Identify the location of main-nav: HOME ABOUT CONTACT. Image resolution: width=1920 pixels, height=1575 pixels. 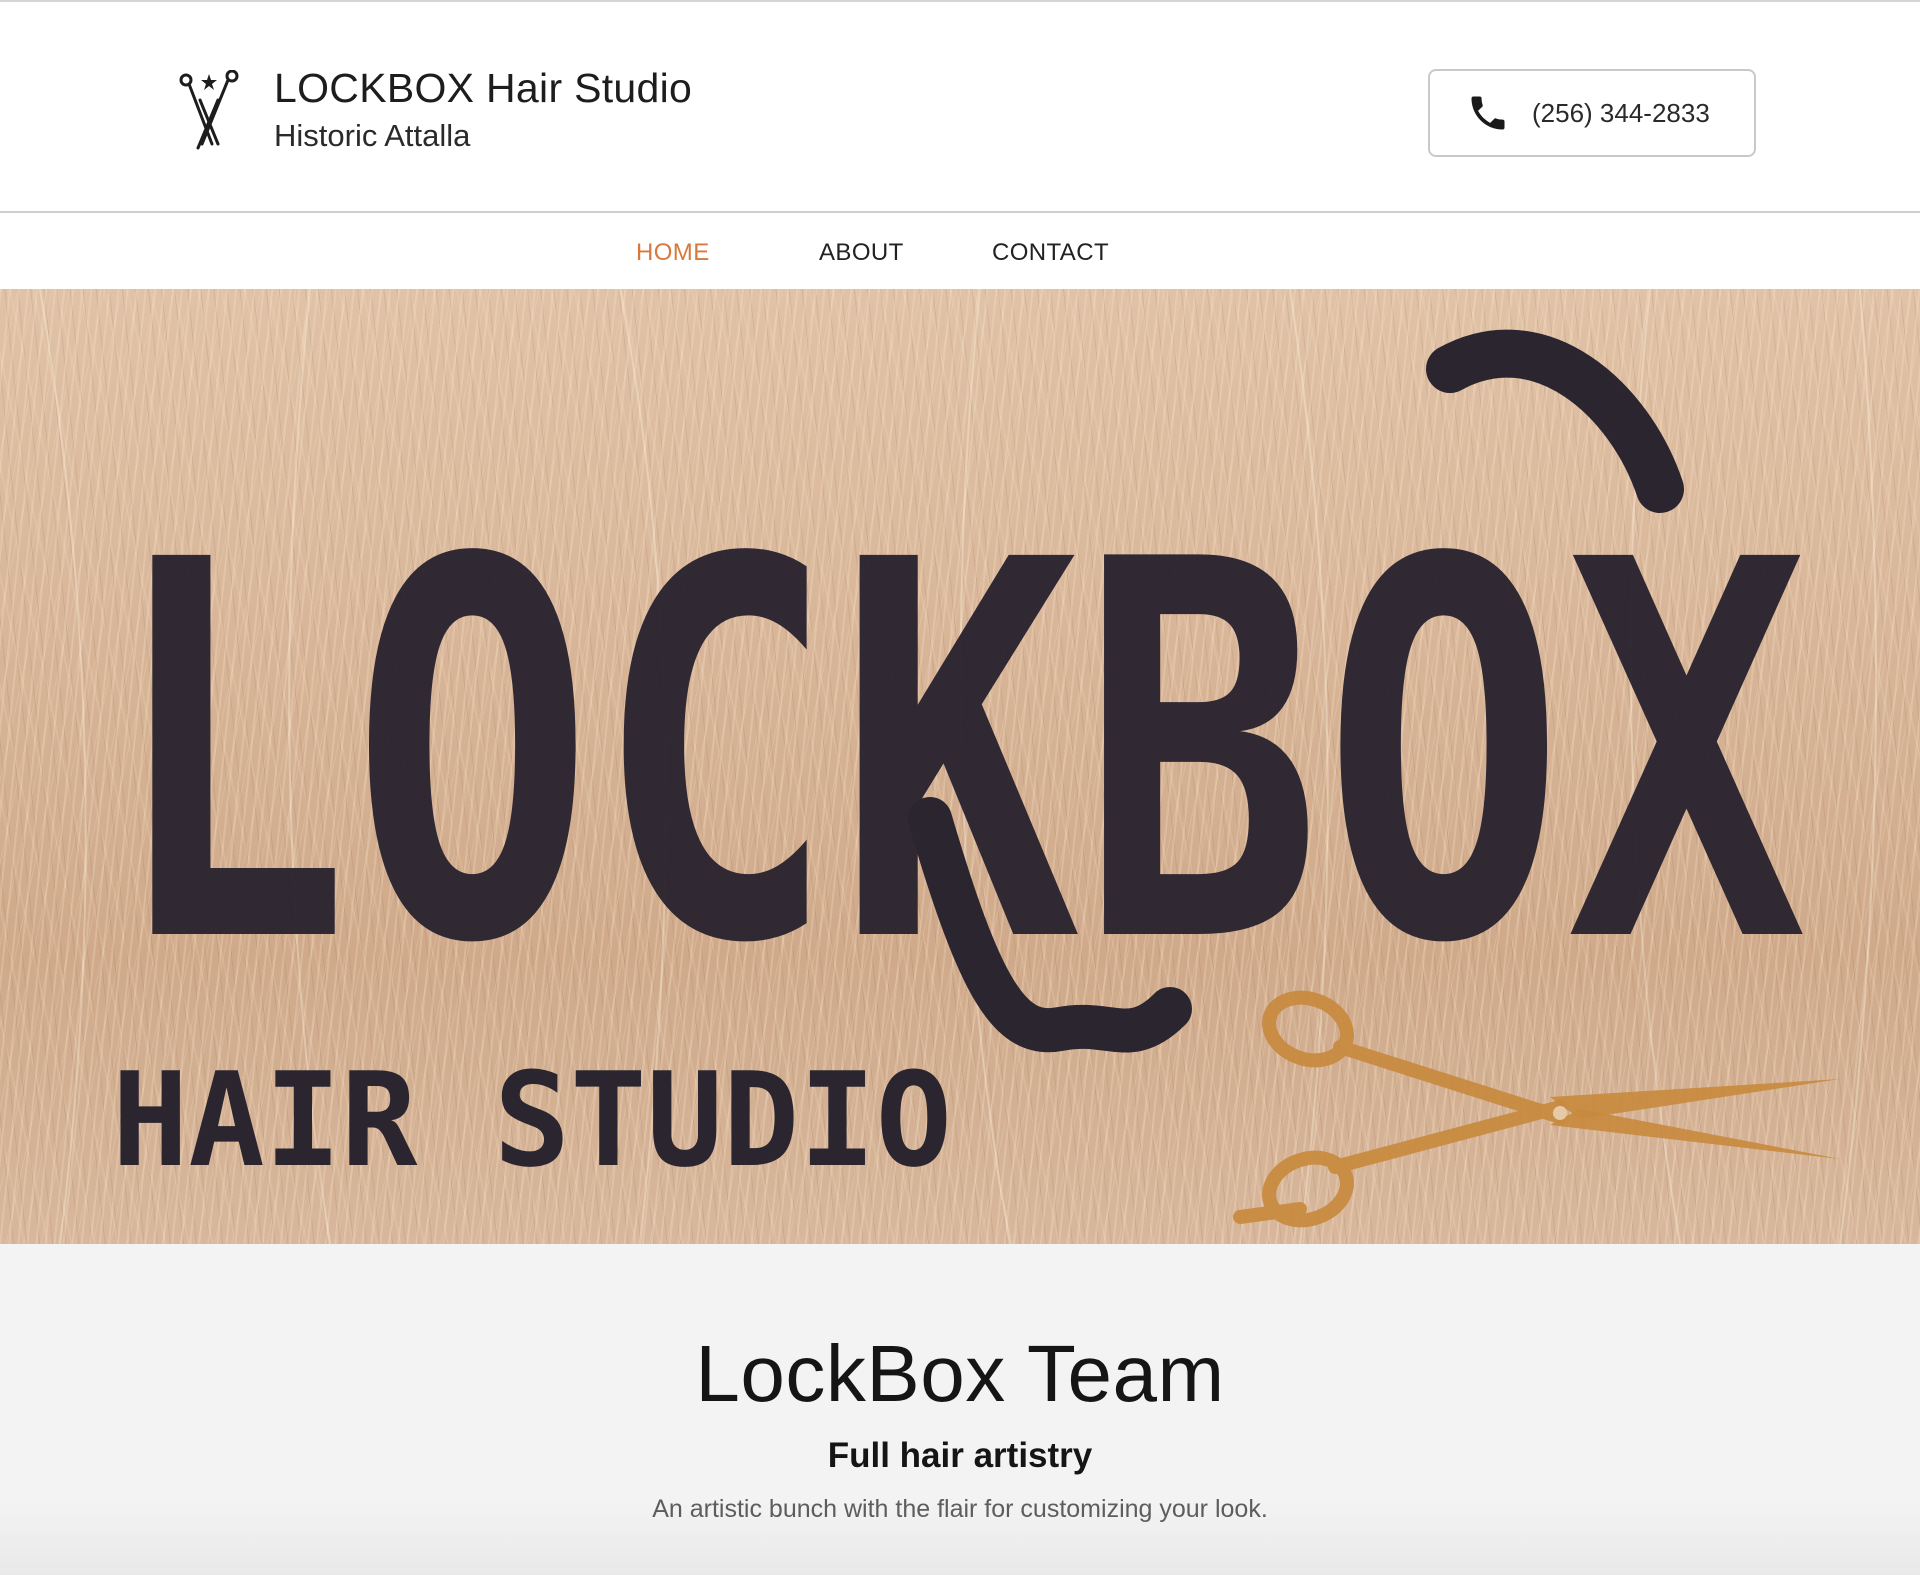
(960, 252).